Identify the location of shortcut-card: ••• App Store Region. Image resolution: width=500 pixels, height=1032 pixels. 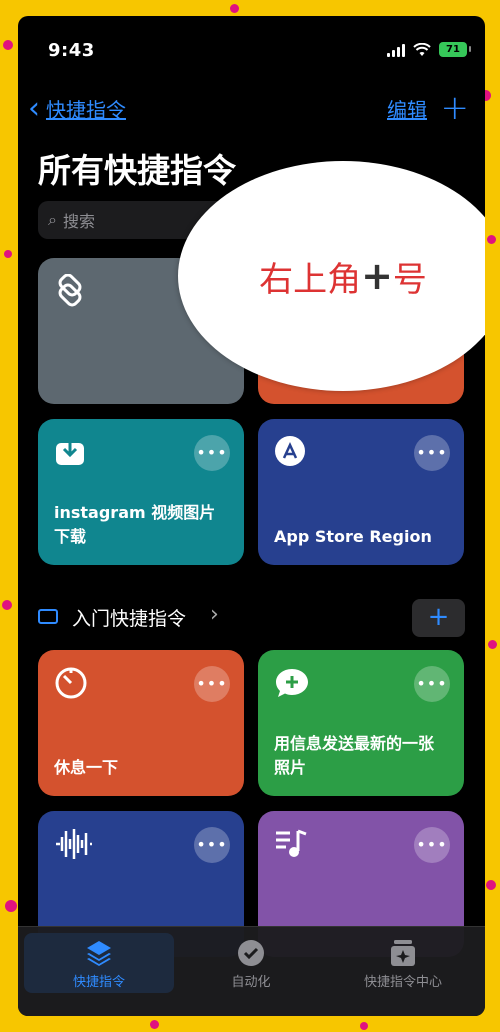
(361, 492).